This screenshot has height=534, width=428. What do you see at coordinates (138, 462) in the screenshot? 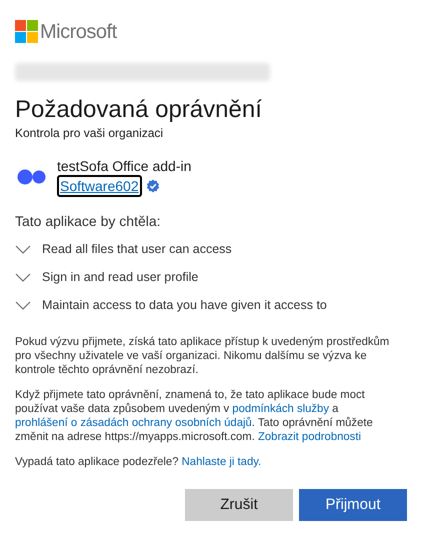
I see `info-paragraph: Vypadá tato aplikace podezřele? Nahlaste ji tady.` at bounding box center [138, 462].